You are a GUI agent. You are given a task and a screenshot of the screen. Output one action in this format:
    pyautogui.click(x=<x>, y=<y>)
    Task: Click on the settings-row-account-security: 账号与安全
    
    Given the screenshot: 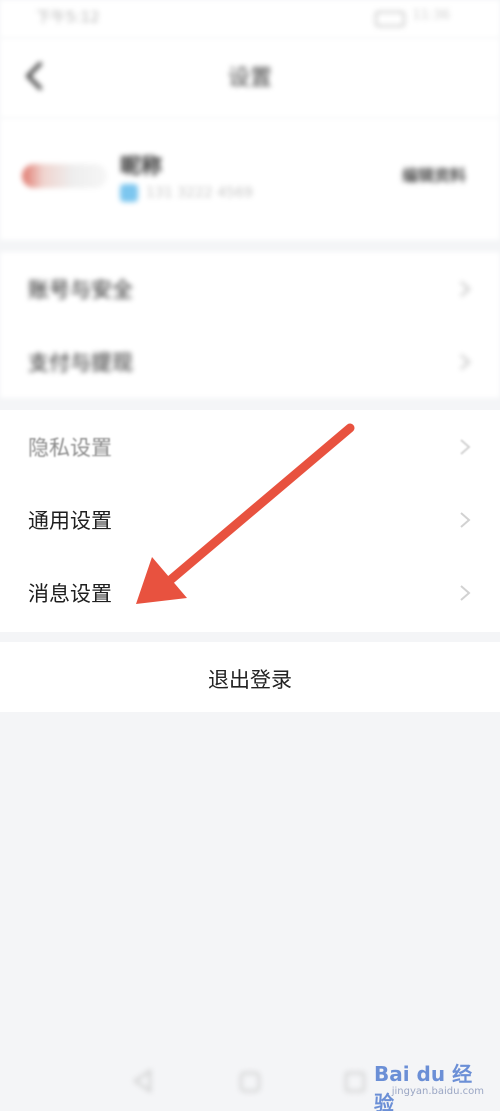 What is the action you would take?
    pyautogui.click(x=250, y=288)
    